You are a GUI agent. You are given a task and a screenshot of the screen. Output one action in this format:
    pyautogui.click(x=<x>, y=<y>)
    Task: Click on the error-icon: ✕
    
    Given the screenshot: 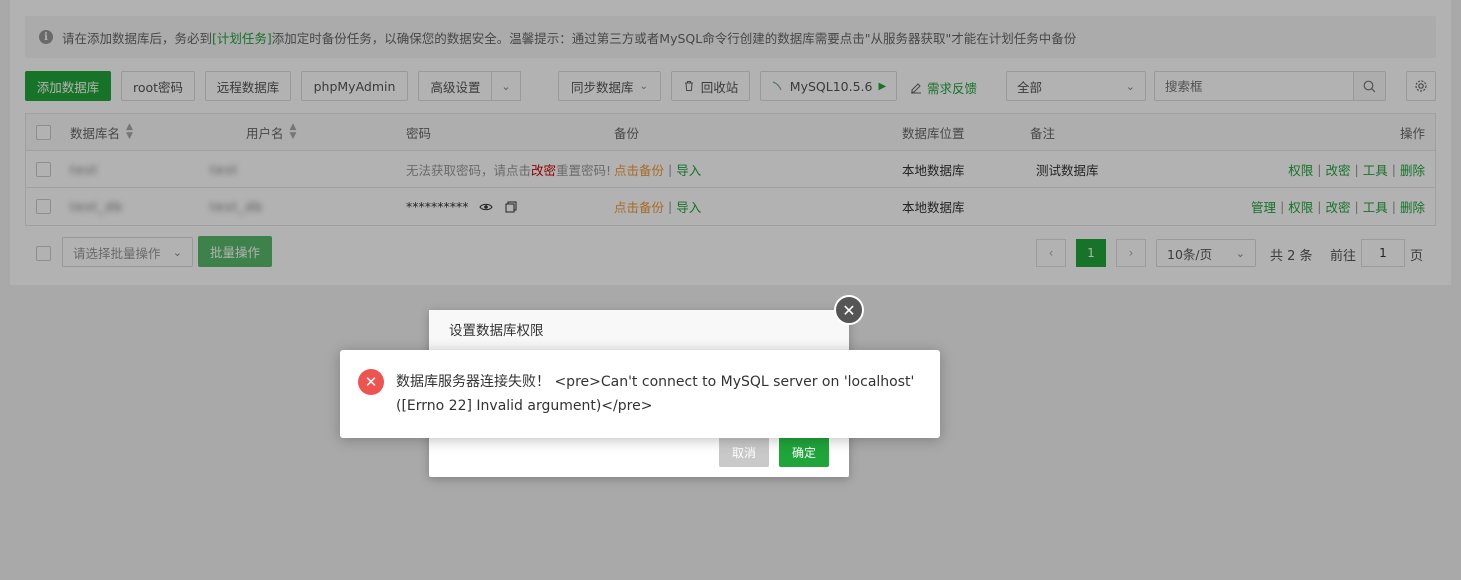 What is the action you would take?
    pyautogui.click(x=371, y=382)
    